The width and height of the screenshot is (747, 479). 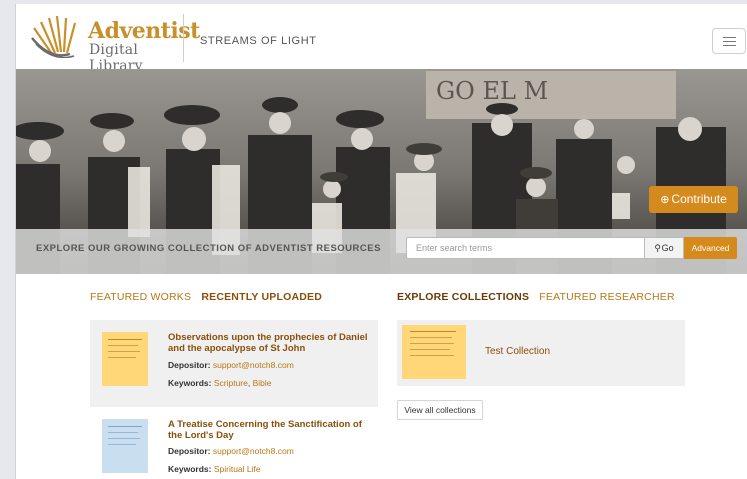 What do you see at coordinates (657, 248) in the screenshot?
I see `search-icon: ⚲` at bounding box center [657, 248].